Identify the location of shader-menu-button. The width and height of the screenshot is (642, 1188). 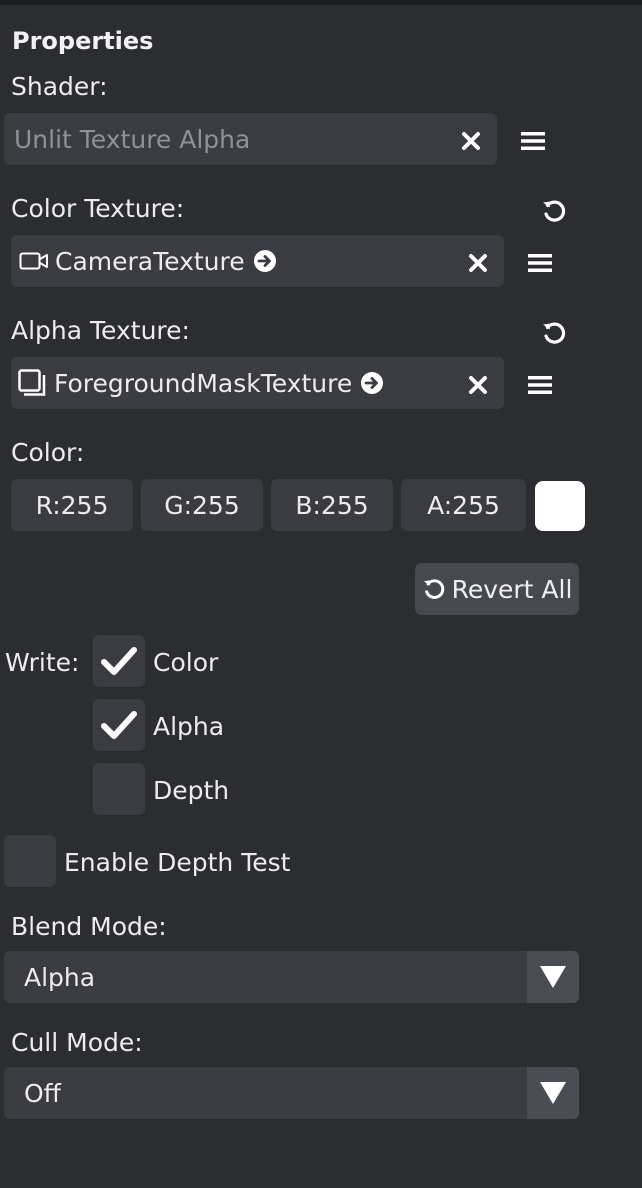
(533, 141).